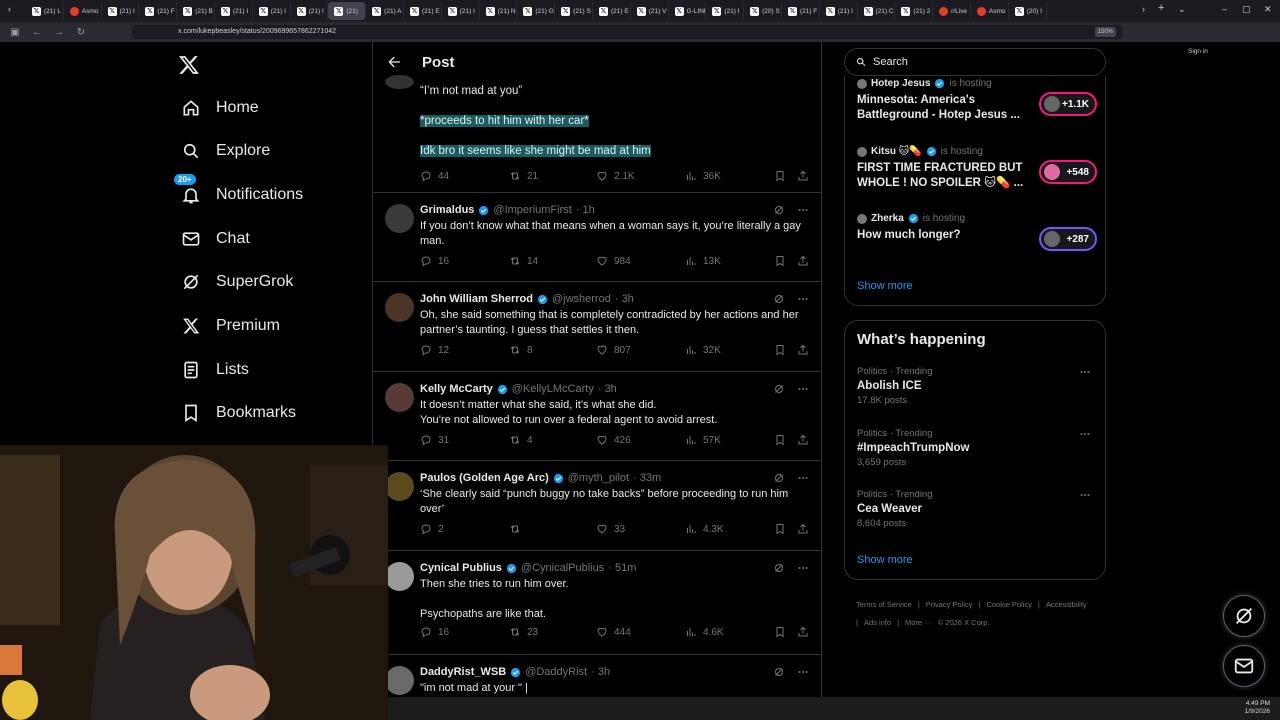  I want to click on back-arrow-icon, so click(394, 62).